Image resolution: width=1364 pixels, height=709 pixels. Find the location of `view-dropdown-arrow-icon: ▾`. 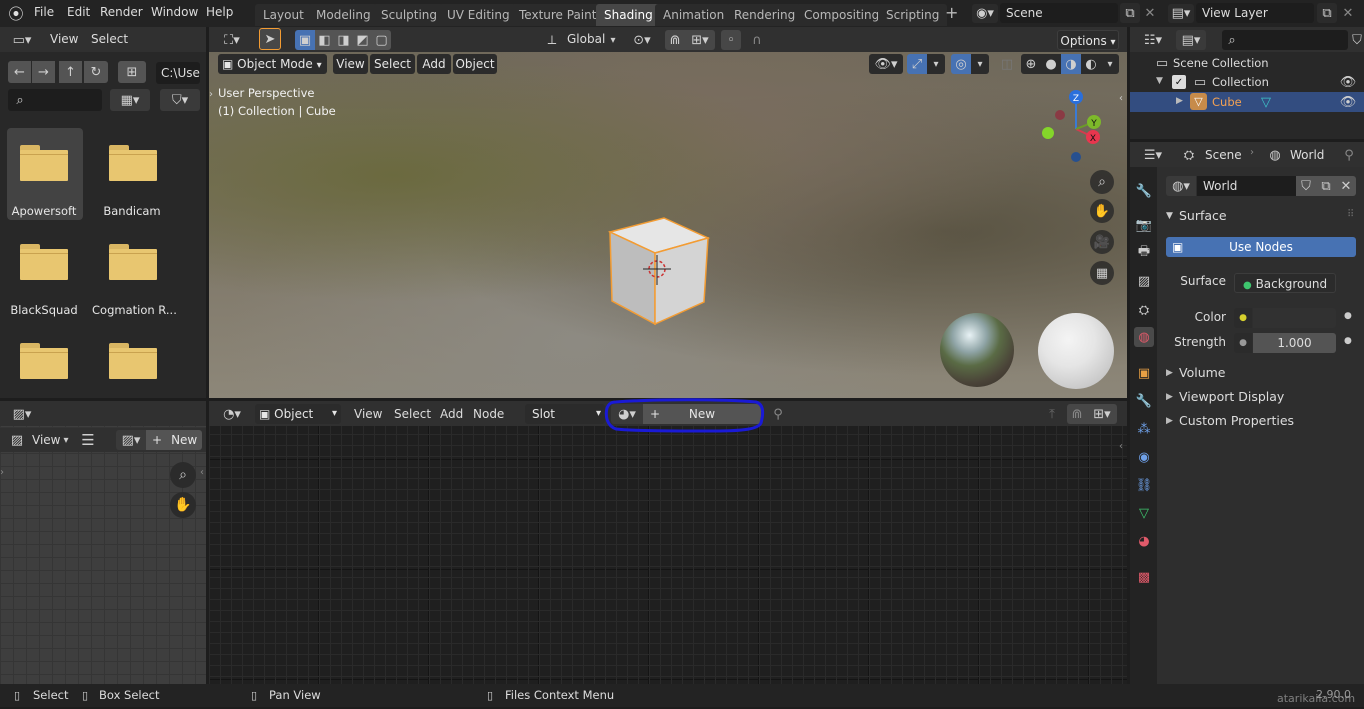

view-dropdown-arrow-icon: ▾ is located at coordinates (66, 440).